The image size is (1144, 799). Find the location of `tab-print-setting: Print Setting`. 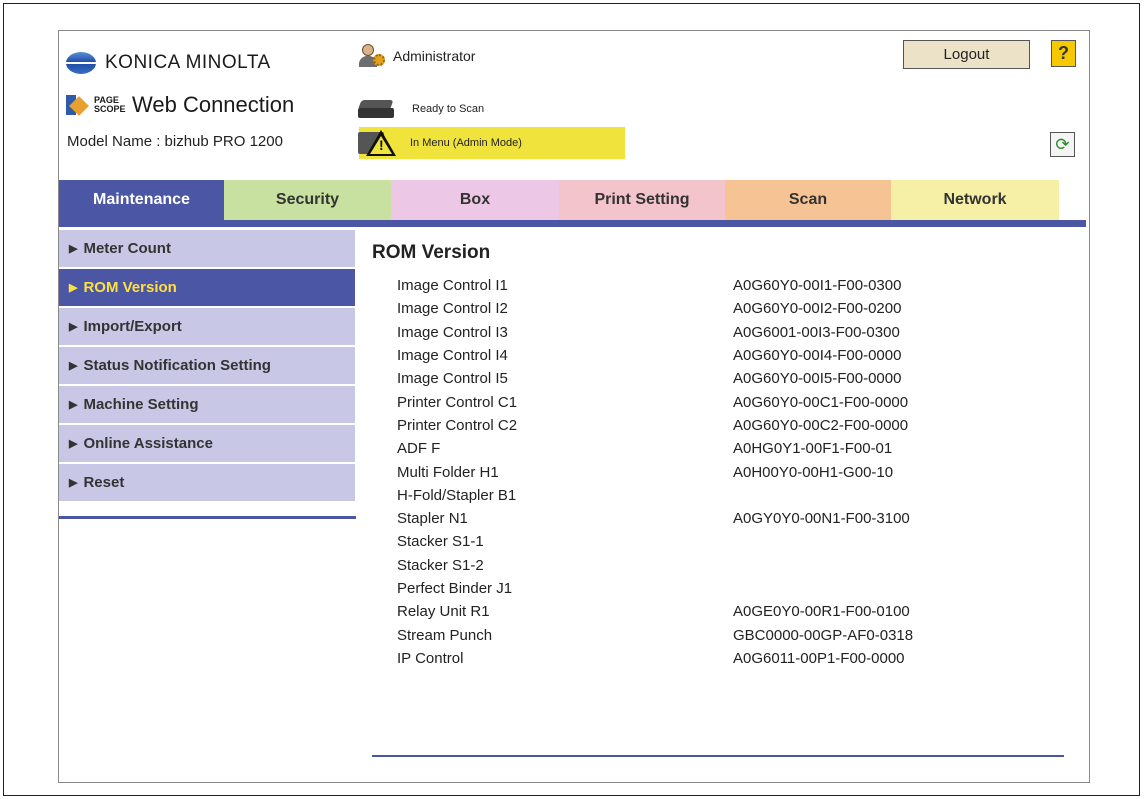

tab-print-setting: Print Setting is located at coordinates (642, 200).